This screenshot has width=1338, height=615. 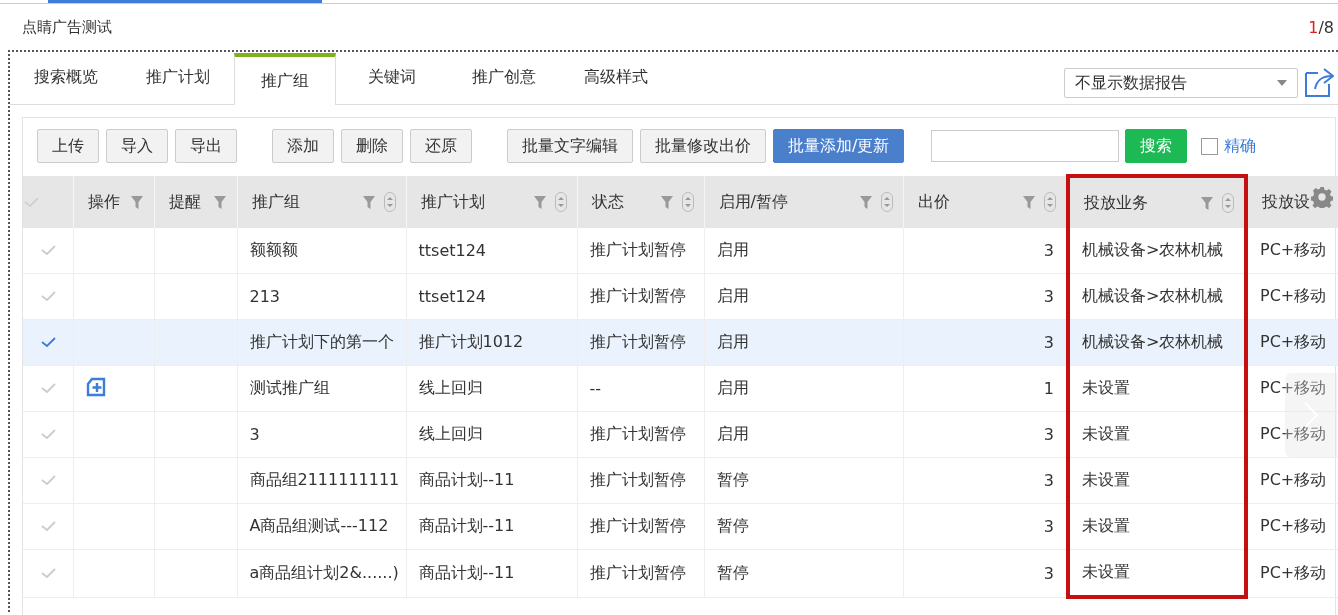 I want to click on table-cell: 推广计划下的第一个, so click(x=321, y=341).